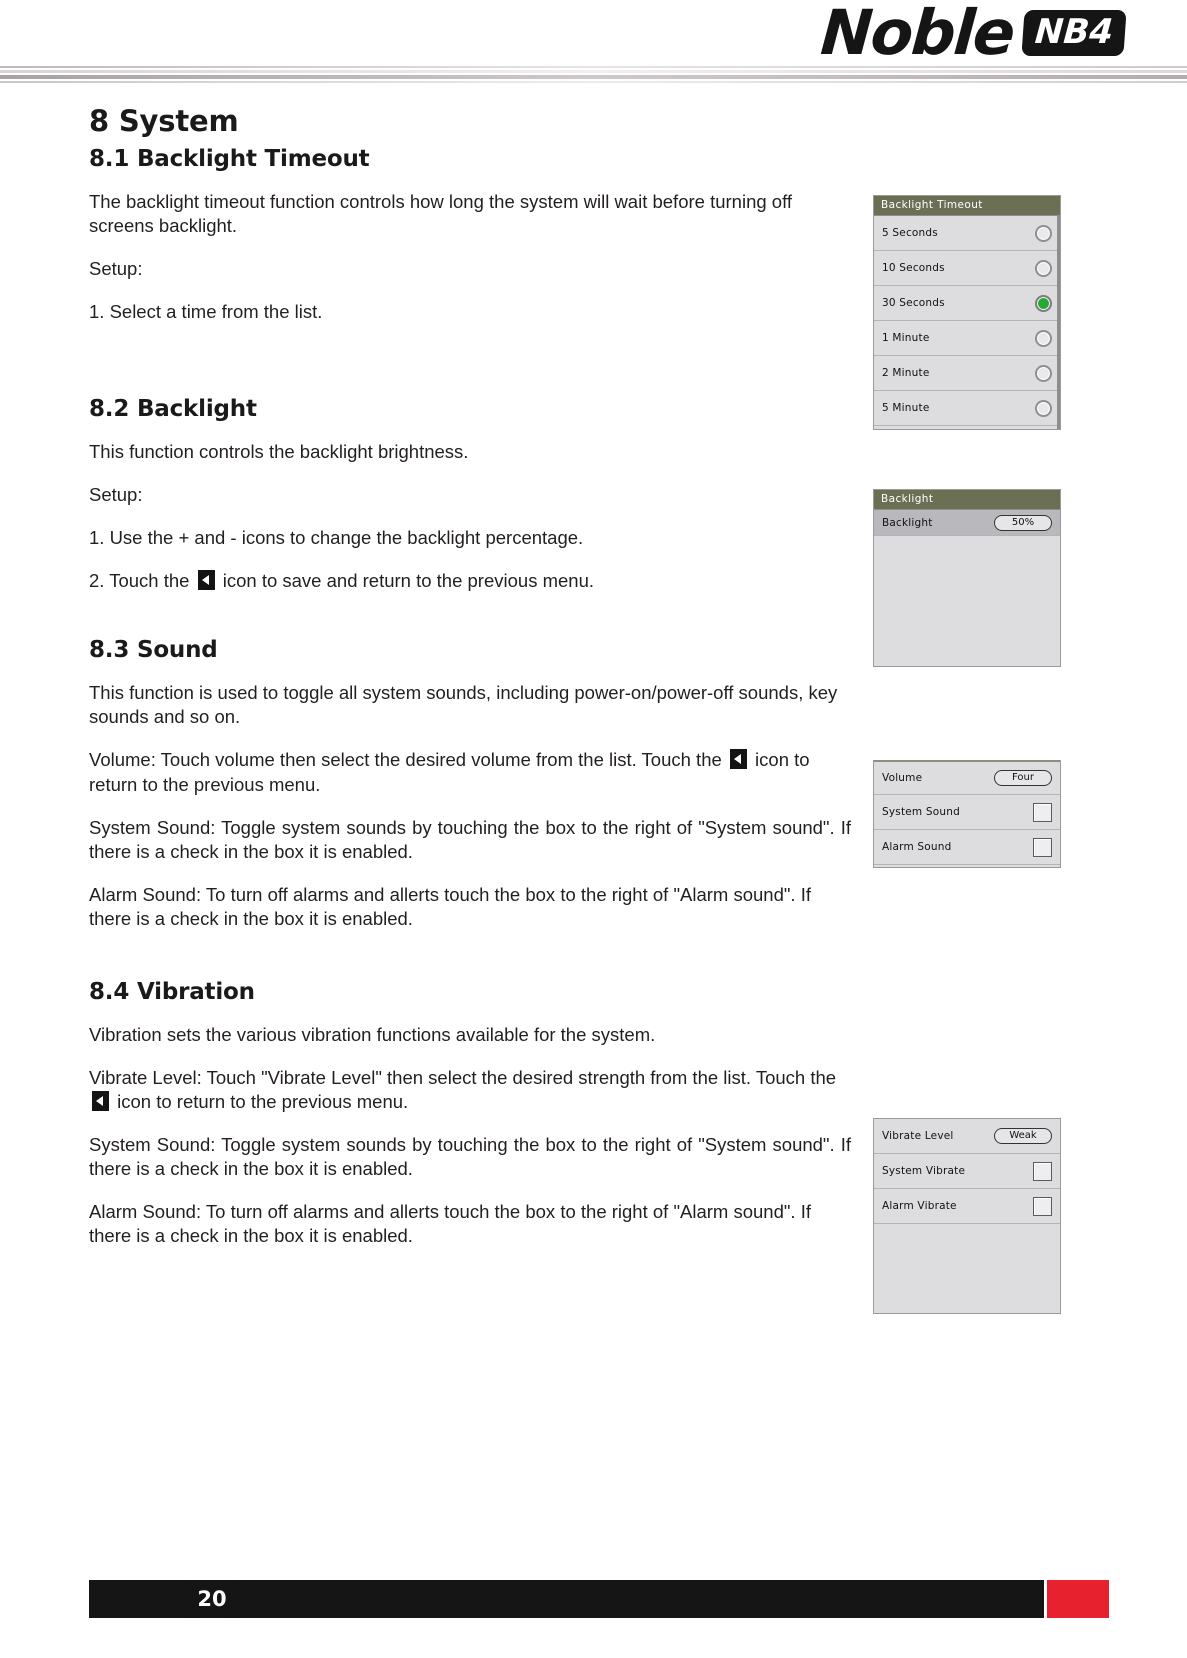 The height and width of the screenshot is (1658, 1187). What do you see at coordinates (967, 777) in the screenshot?
I see `volume-row: Volume Four` at bounding box center [967, 777].